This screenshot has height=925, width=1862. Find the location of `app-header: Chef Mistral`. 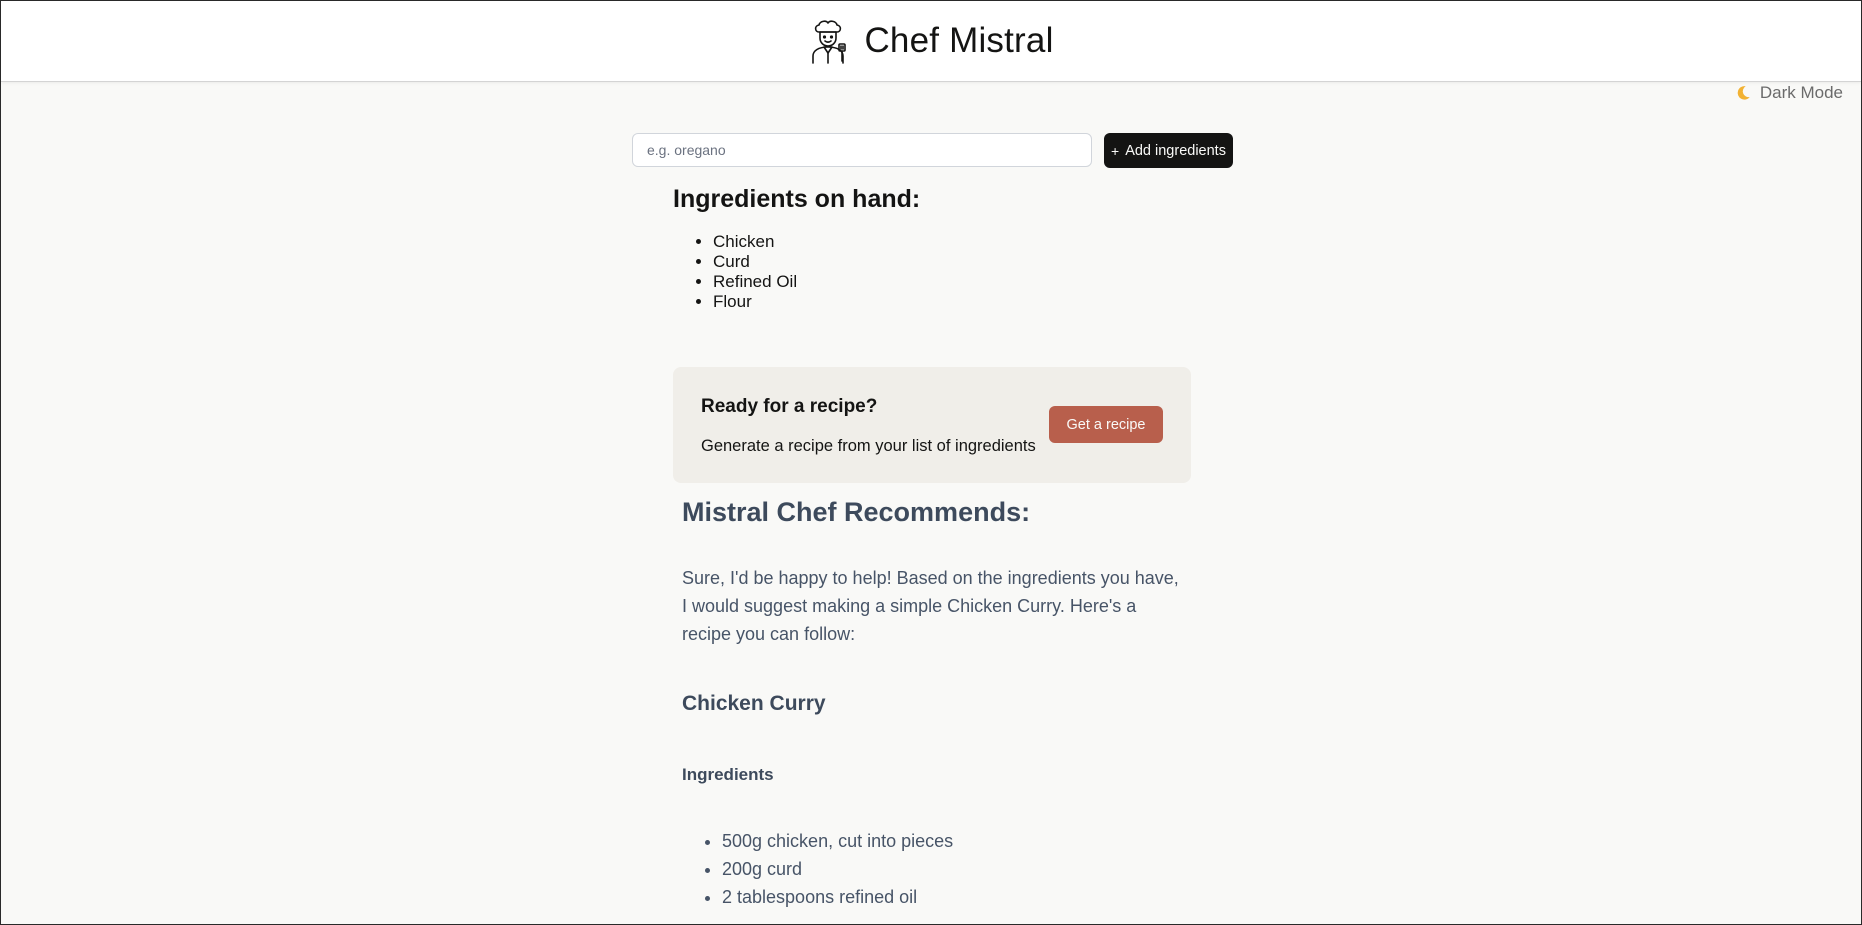

app-header: Chef Mistral is located at coordinates (931, 41).